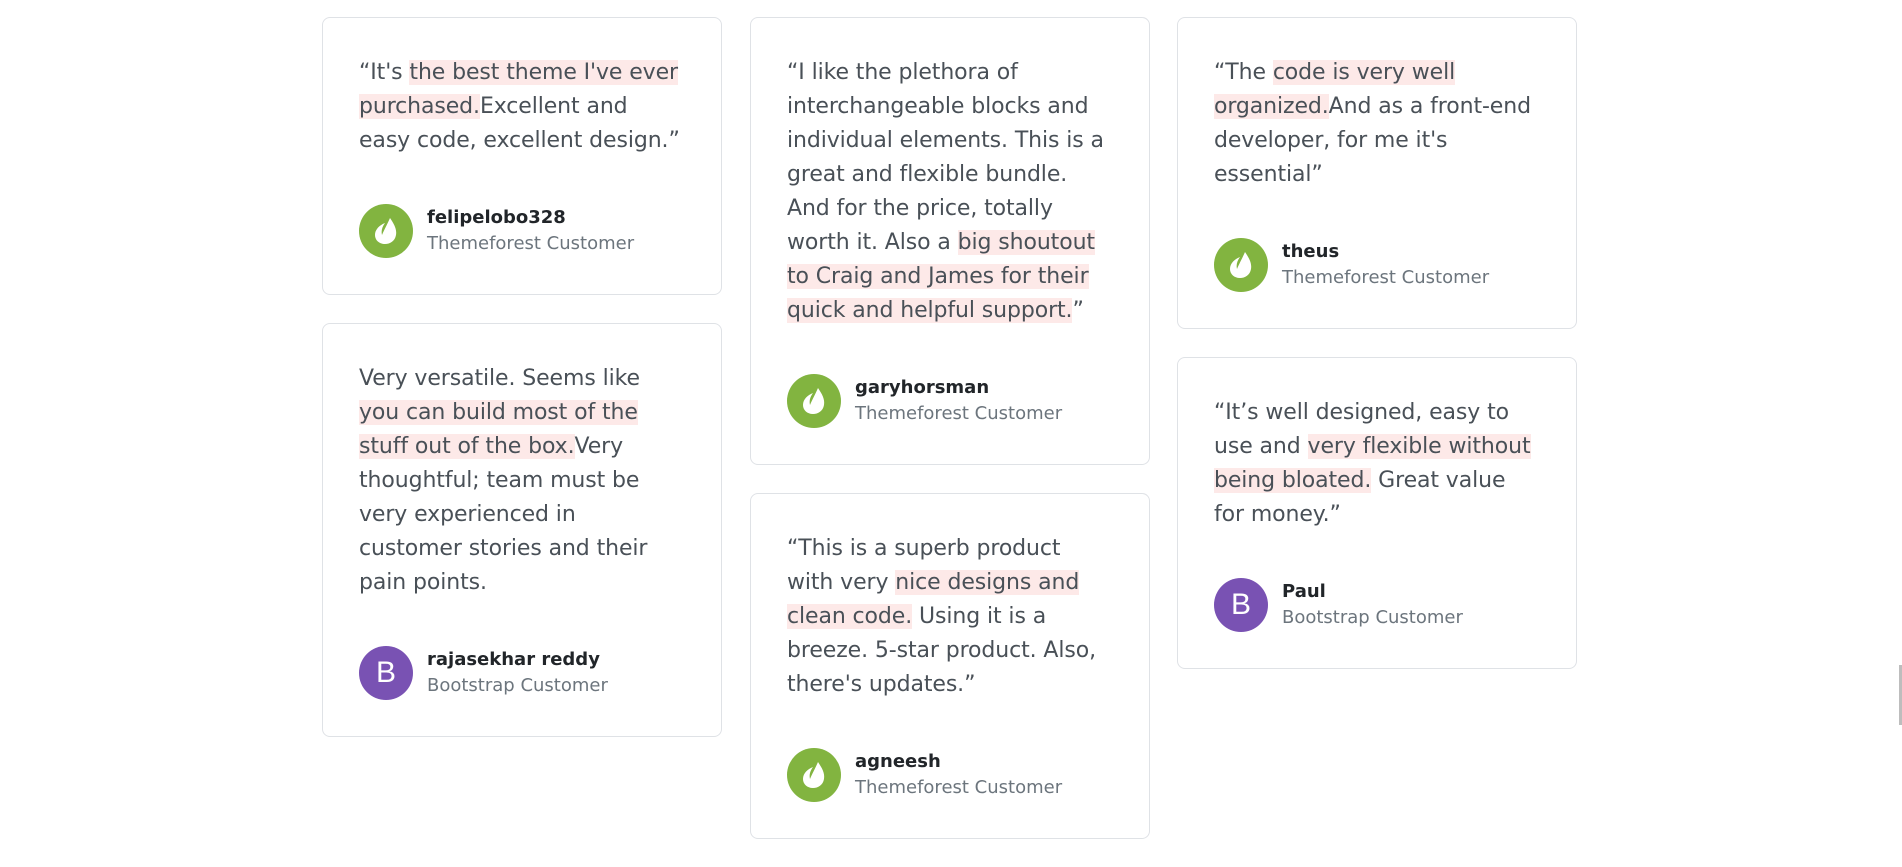 This screenshot has height=867, width=1902. I want to click on author-meta: Paul Bootstrap Customer, so click(1372, 605).